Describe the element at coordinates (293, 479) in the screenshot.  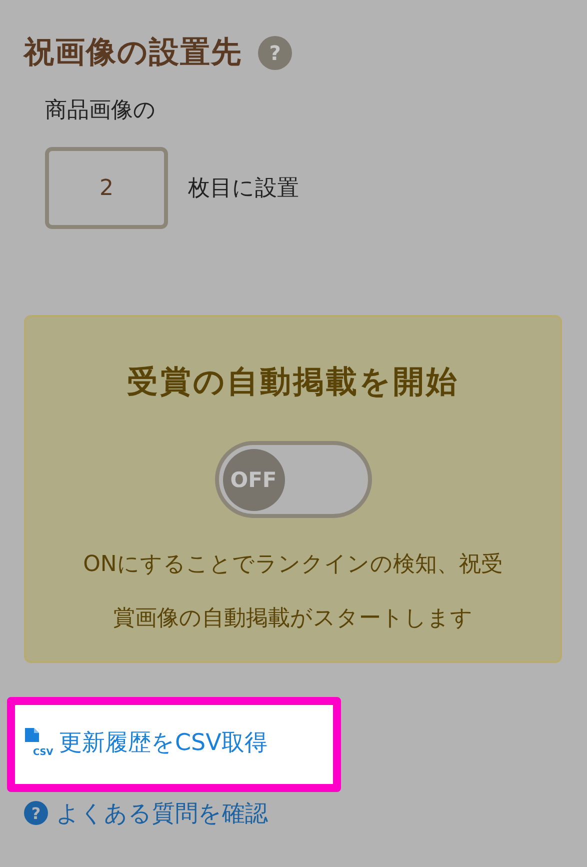
I see `toggle-switch: OFF` at that location.